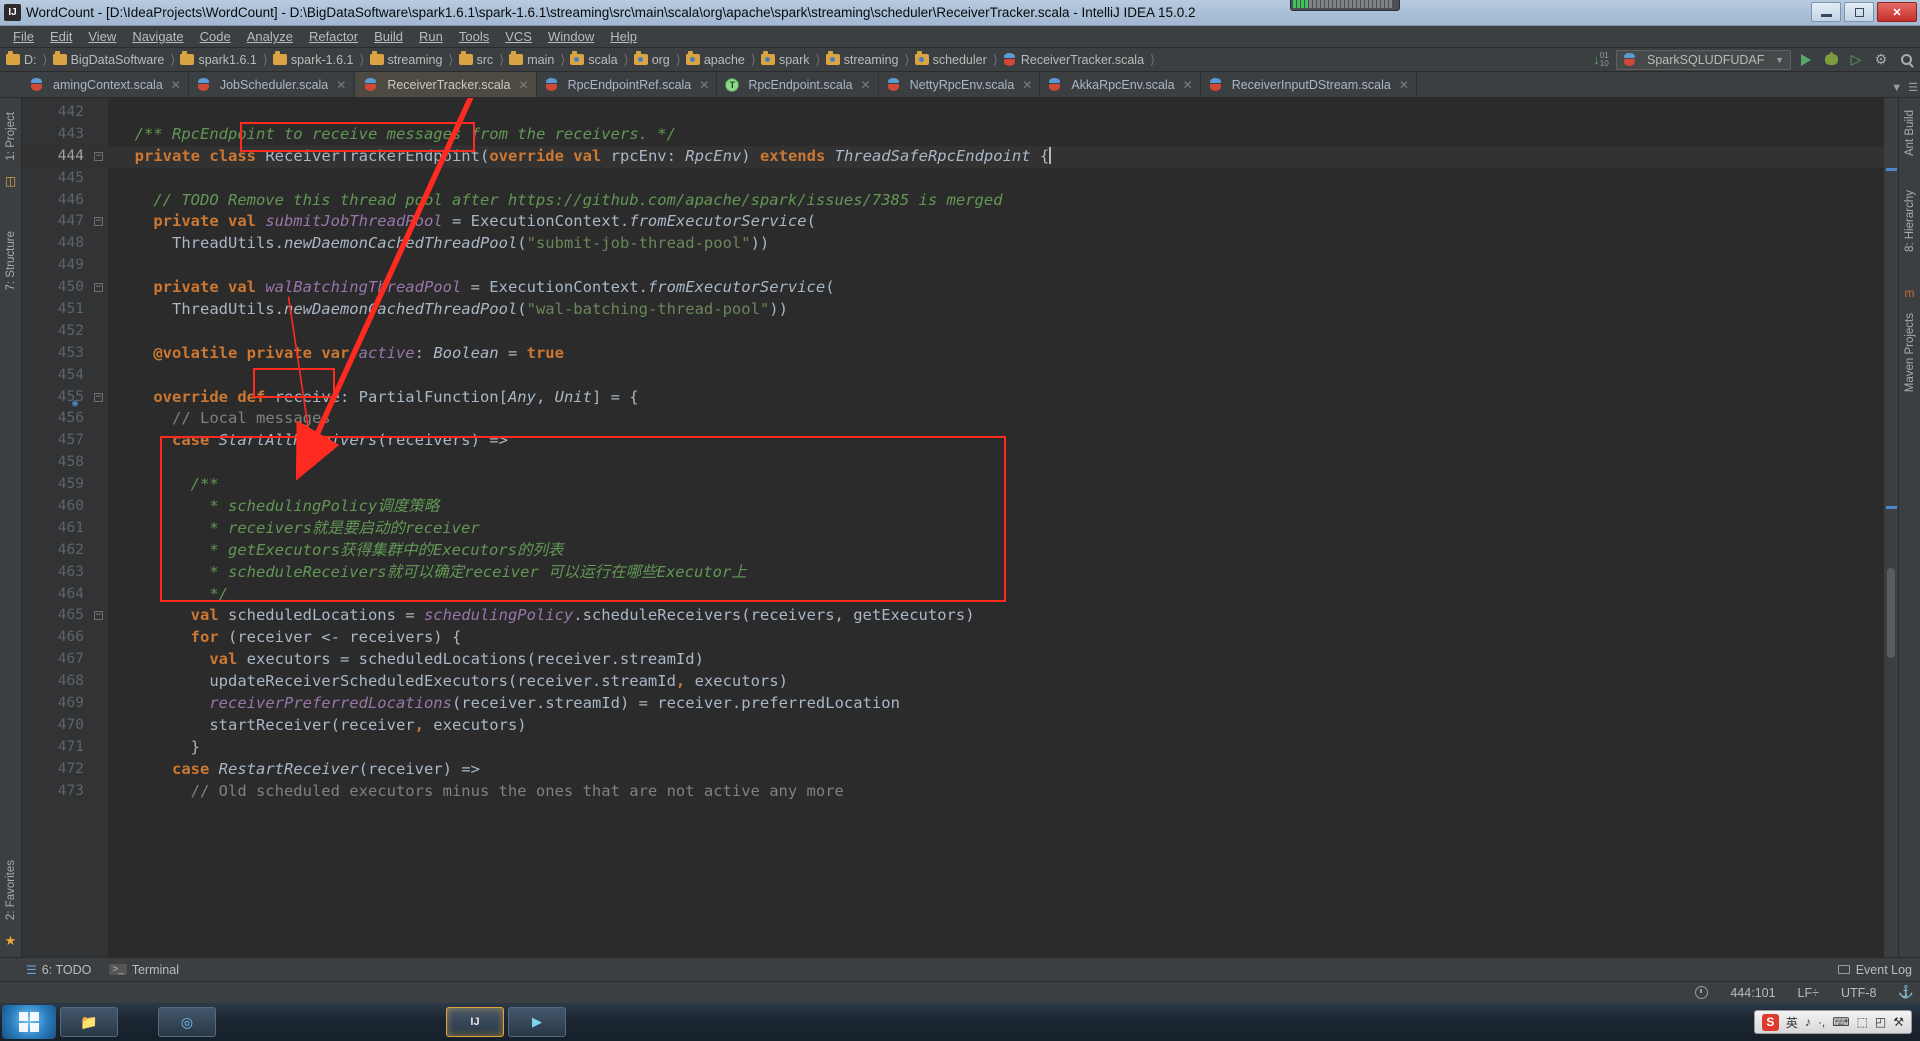 The image size is (1920, 1041). I want to click on tab-receiver-tracker: ReceiverTracker.scala ✕, so click(446, 84).